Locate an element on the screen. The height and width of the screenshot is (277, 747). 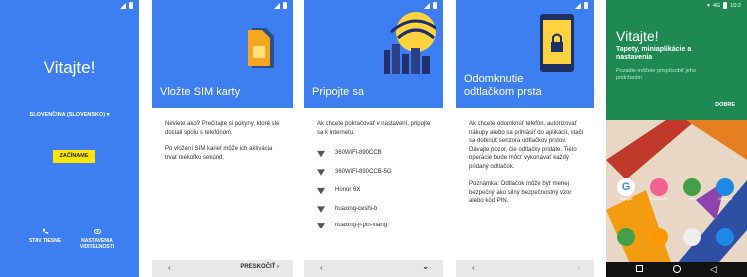
header: Odomknutie odtlačkom prsta is located at coordinates (525, 54).